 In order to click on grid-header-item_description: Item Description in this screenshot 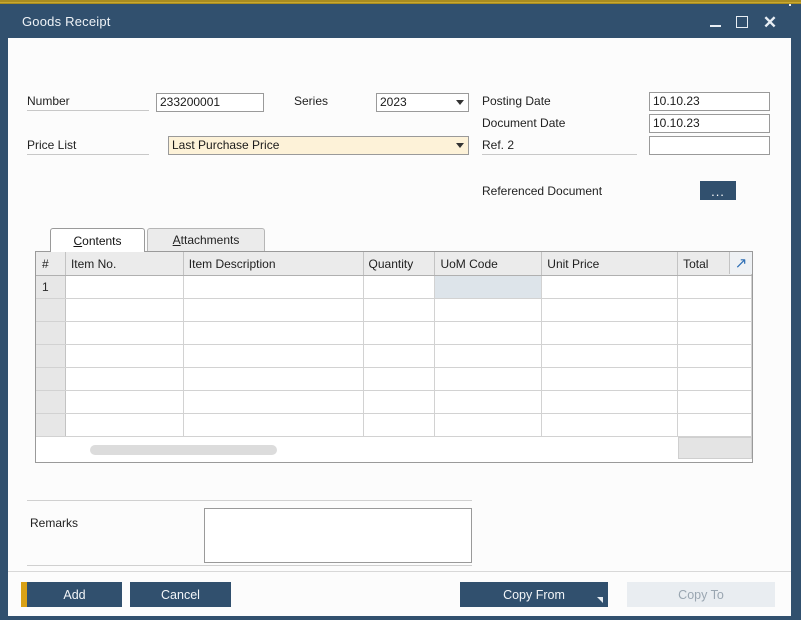, I will do `click(273, 263)`.